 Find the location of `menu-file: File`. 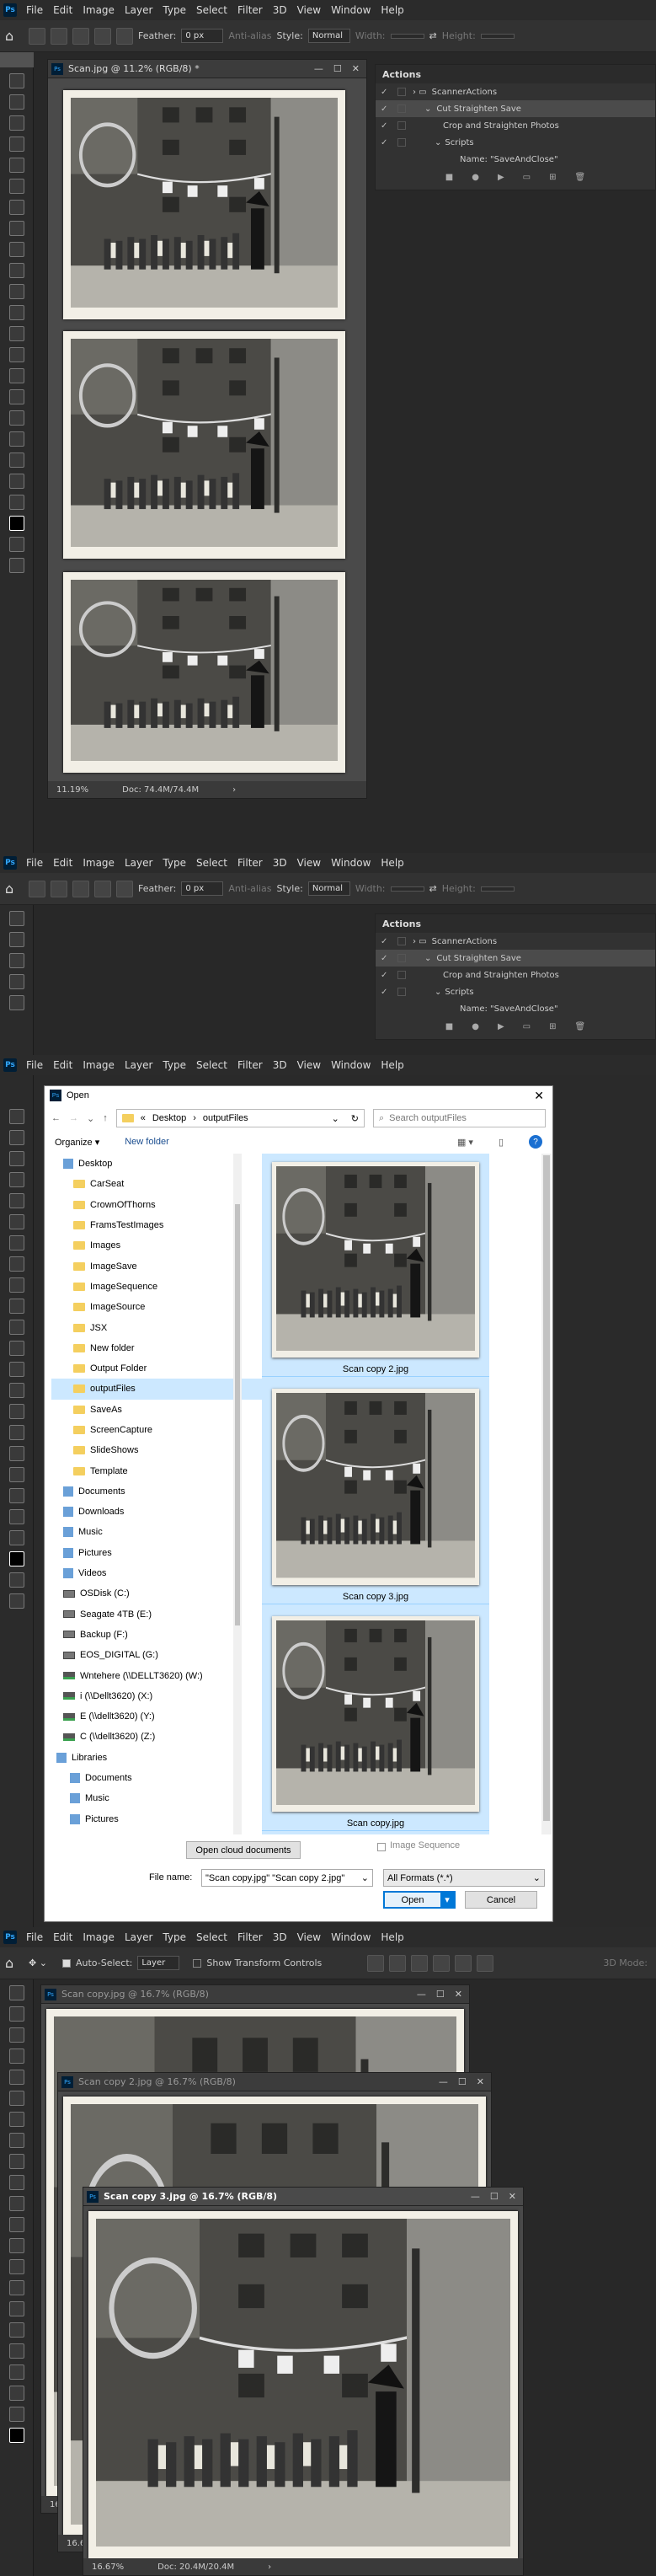

menu-file: File is located at coordinates (34, 1065).